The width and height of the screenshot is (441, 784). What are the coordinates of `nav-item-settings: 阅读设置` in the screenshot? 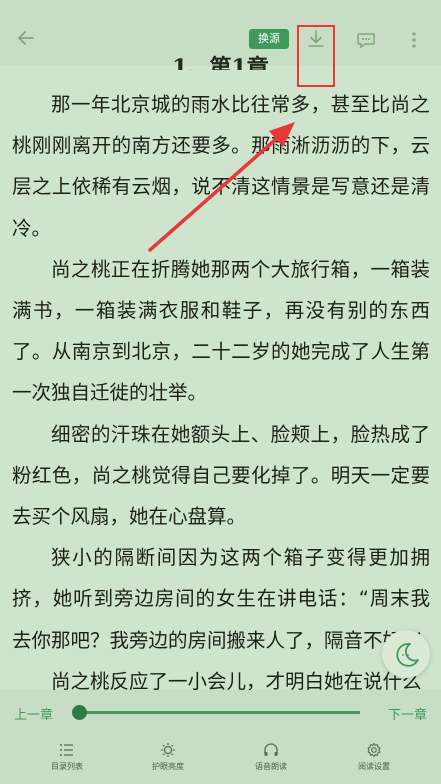 It's located at (374, 757).